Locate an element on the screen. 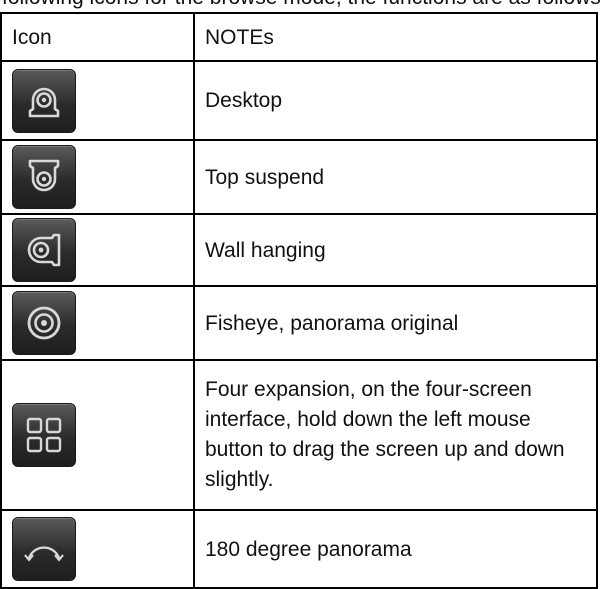  quad-view-icon is located at coordinates (44, 435).